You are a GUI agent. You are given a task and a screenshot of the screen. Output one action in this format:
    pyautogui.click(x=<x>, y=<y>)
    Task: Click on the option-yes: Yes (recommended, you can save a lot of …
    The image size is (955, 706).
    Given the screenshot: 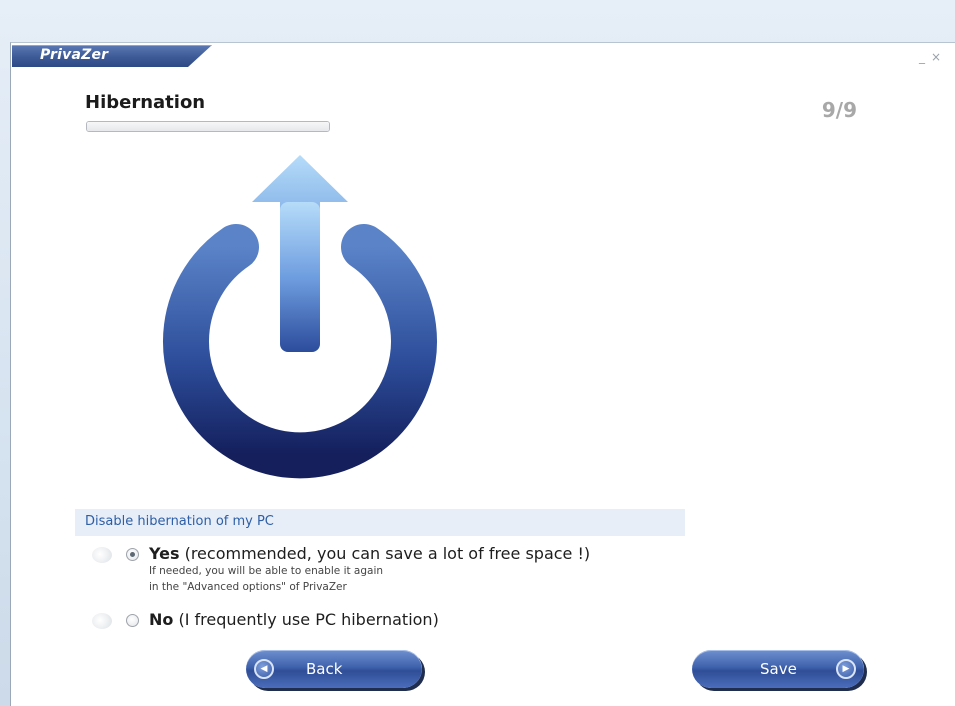 What is the action you would take?
    pyautogui.click(x=341, y=569)
    